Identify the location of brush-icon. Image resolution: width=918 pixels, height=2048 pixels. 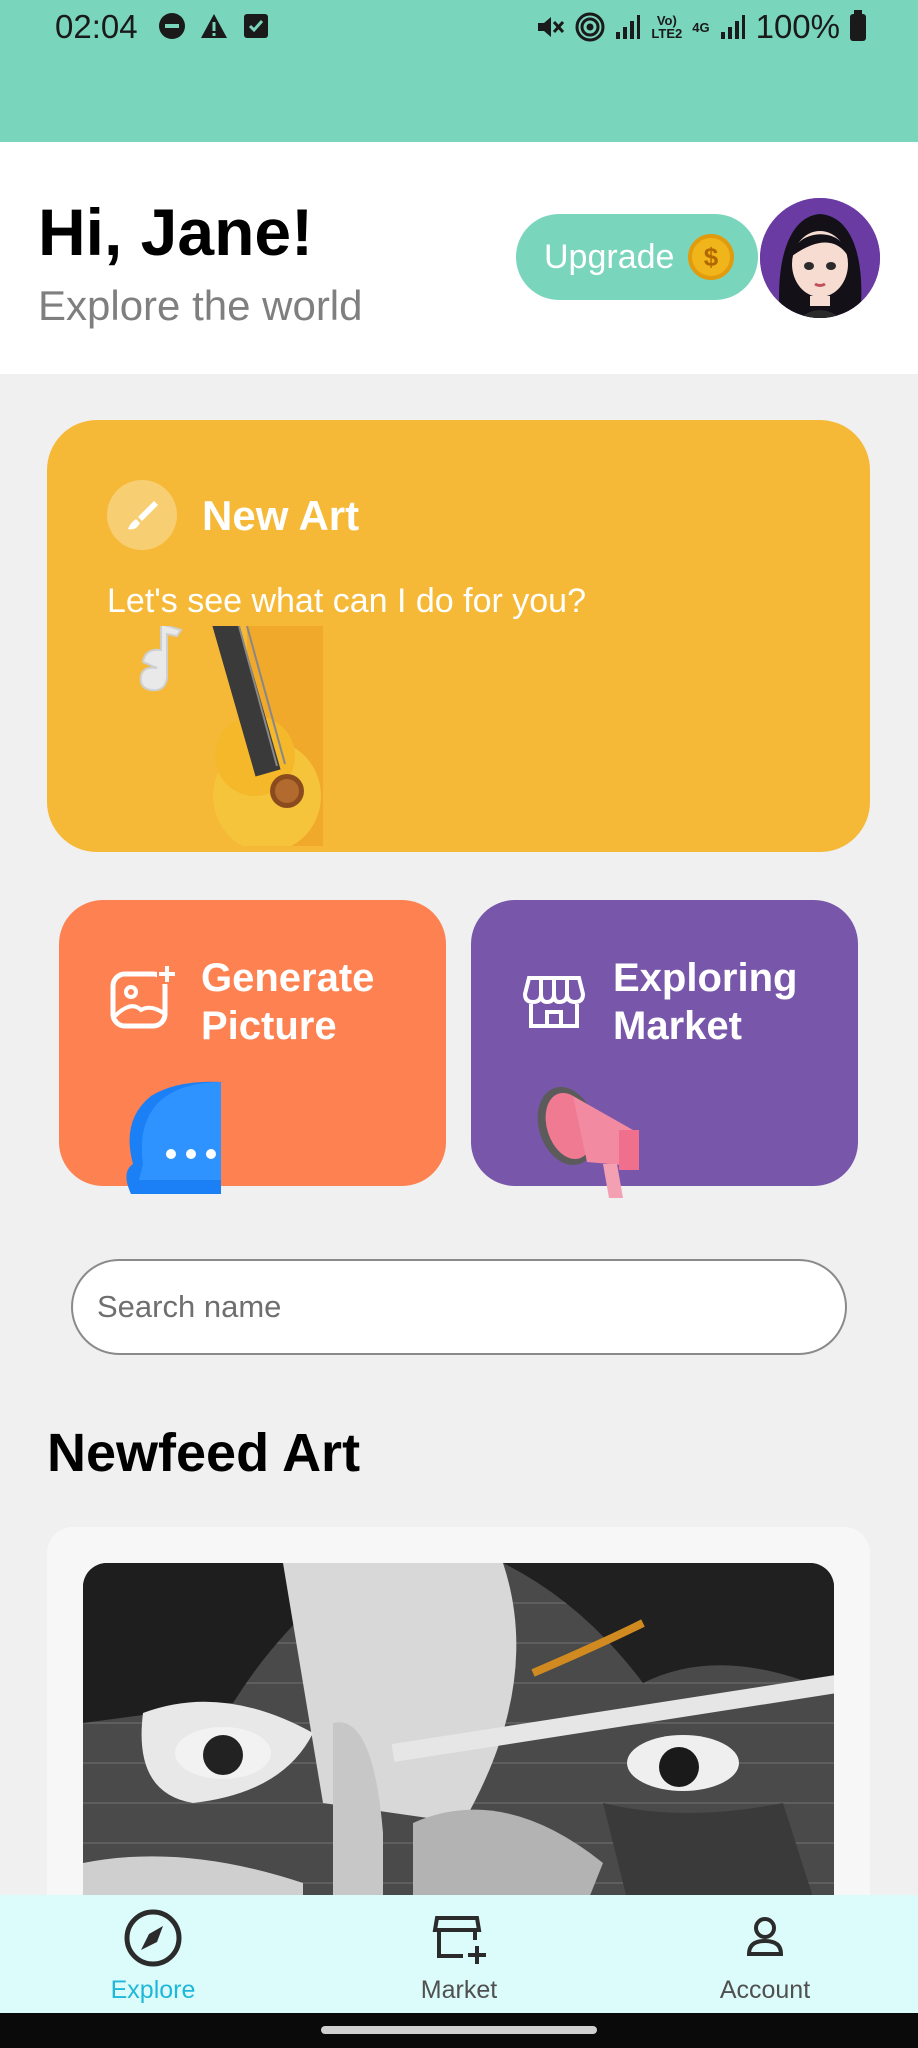
(142, 515).